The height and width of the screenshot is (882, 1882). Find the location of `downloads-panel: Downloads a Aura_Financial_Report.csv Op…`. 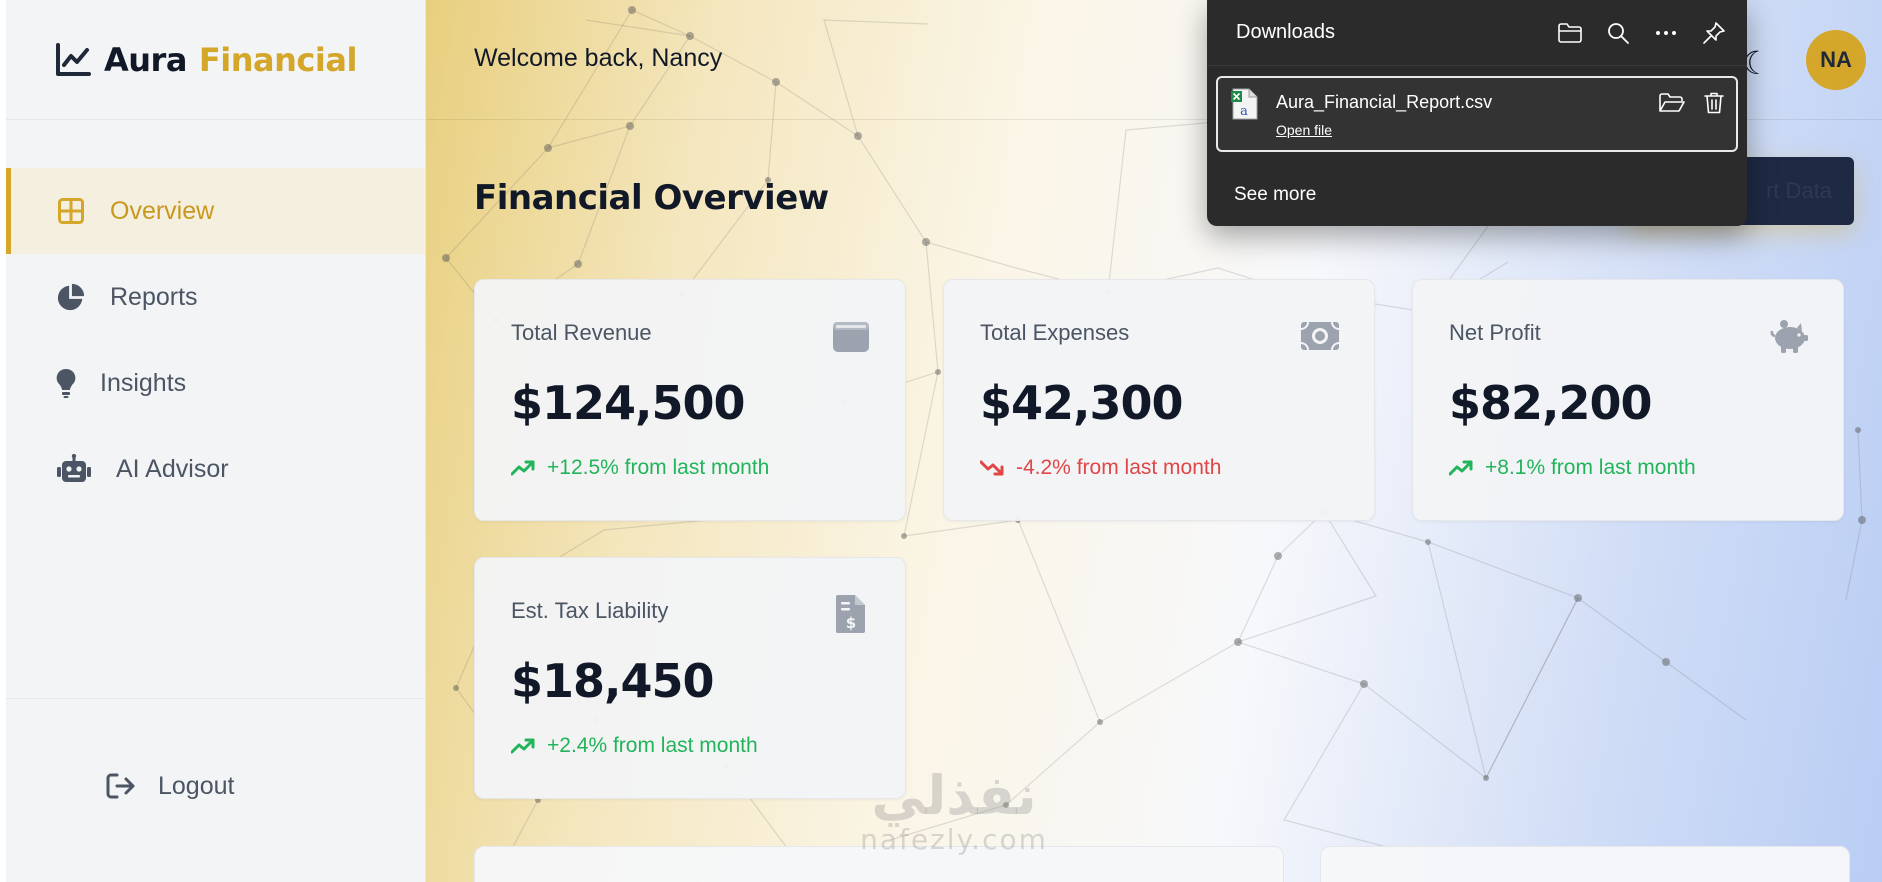

downloads-panel: Downloads a Aura_Financial_Report.csv Op… is located at coordinates (1477, 113).